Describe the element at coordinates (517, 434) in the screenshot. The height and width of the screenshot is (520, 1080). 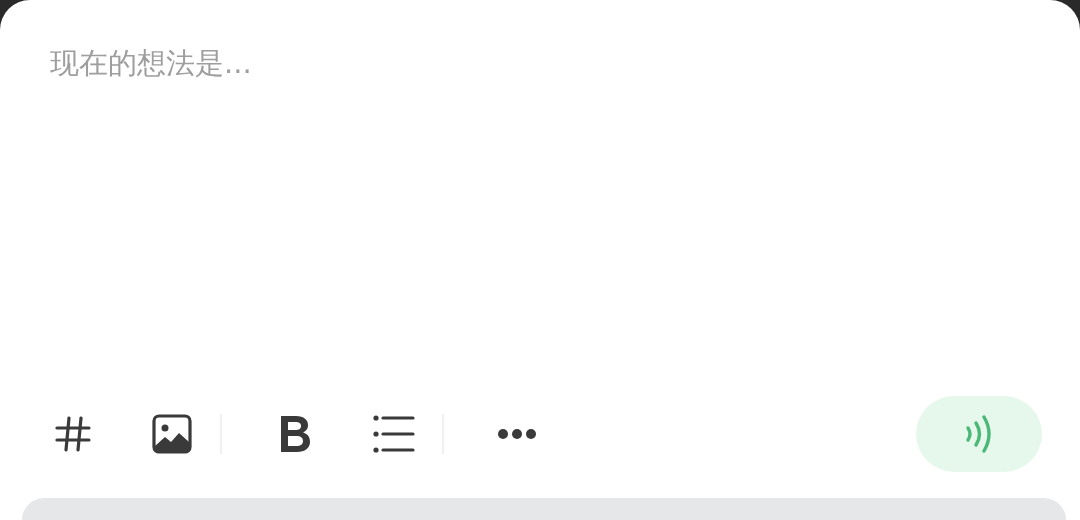
I see `more-icon` at that location.